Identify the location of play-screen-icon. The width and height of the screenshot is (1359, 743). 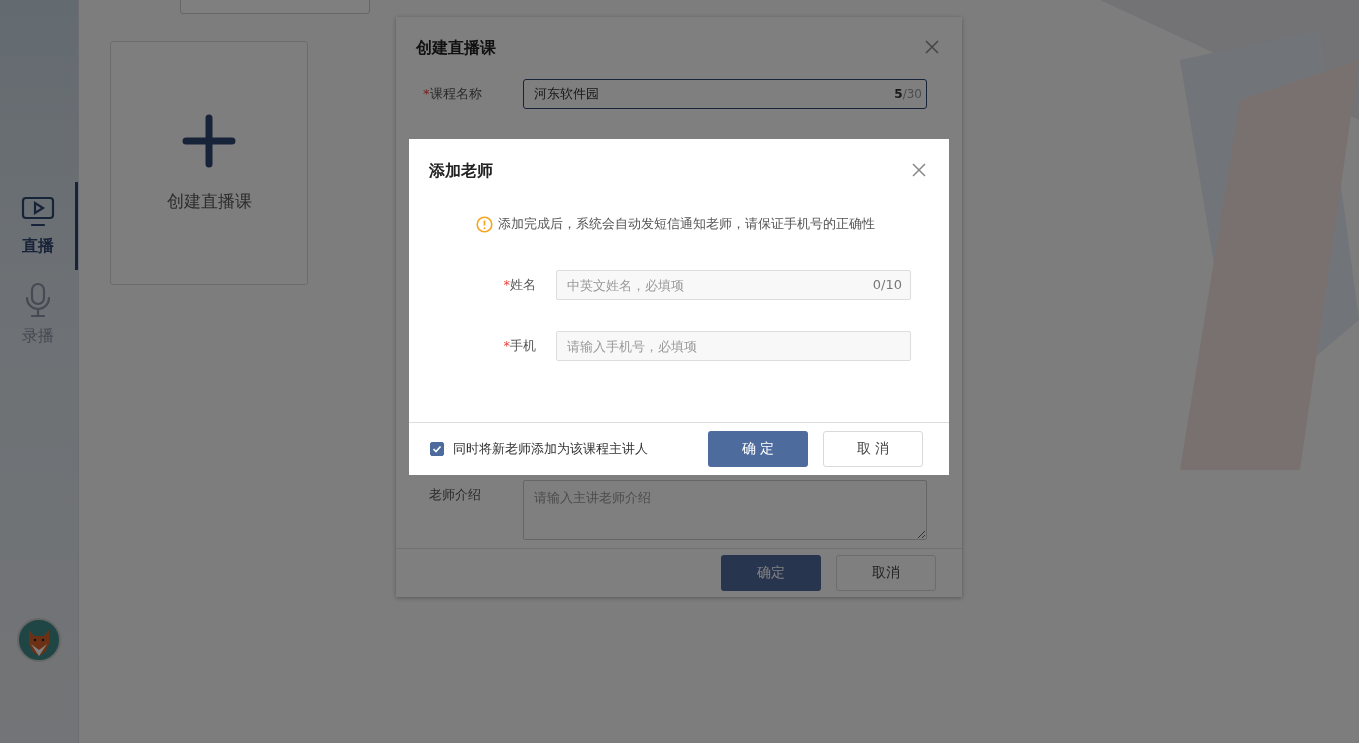
(37, 211).